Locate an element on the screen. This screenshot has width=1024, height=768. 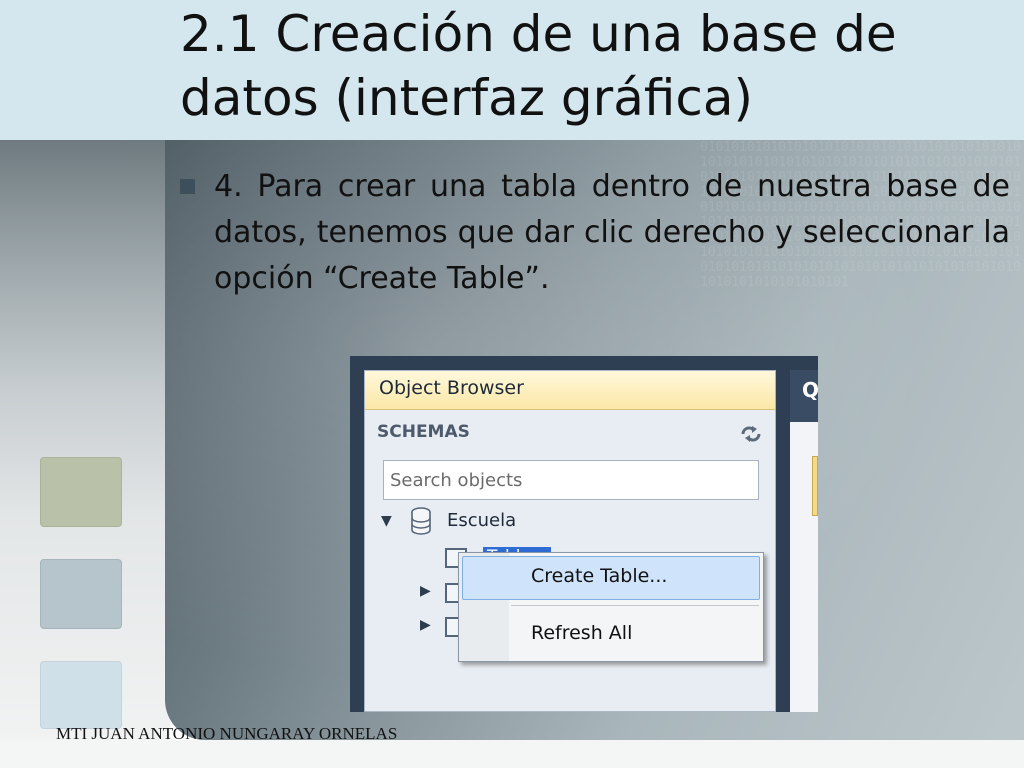
object-browser-title: Object Browser is located at coordinates (451, 388).